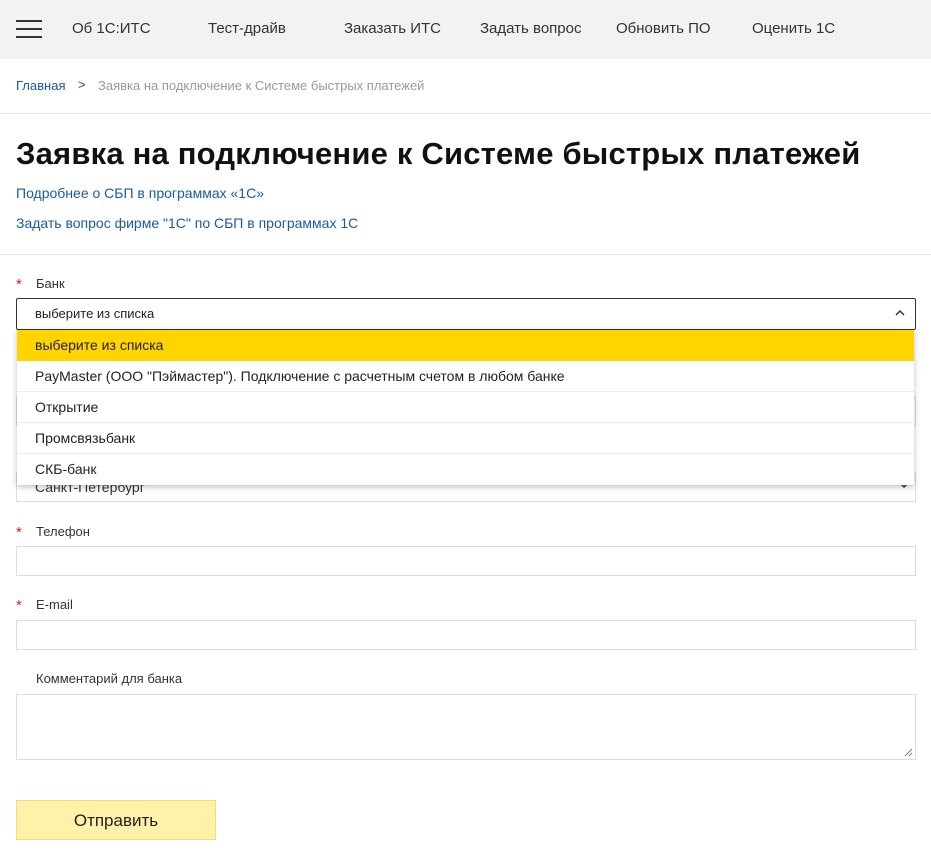 The image size is (931, 859). I want to click on nav-item-ask-question: Задать вопрос, so click(530, 28).